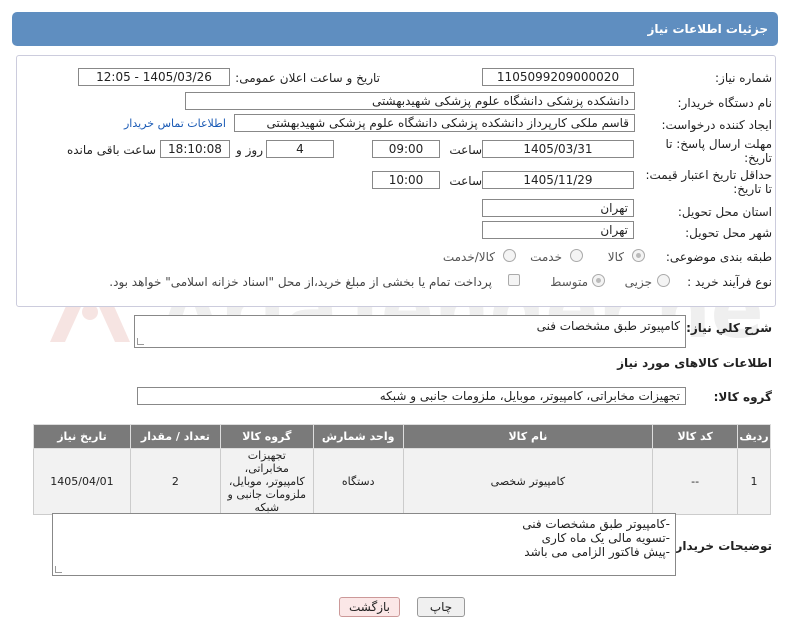 The width and height of the screenshot is (788, 632). Describe the element at coordinates (111, 150) in the screenshot. I see `remaining-label: ساعت باقی مانده` at that location.